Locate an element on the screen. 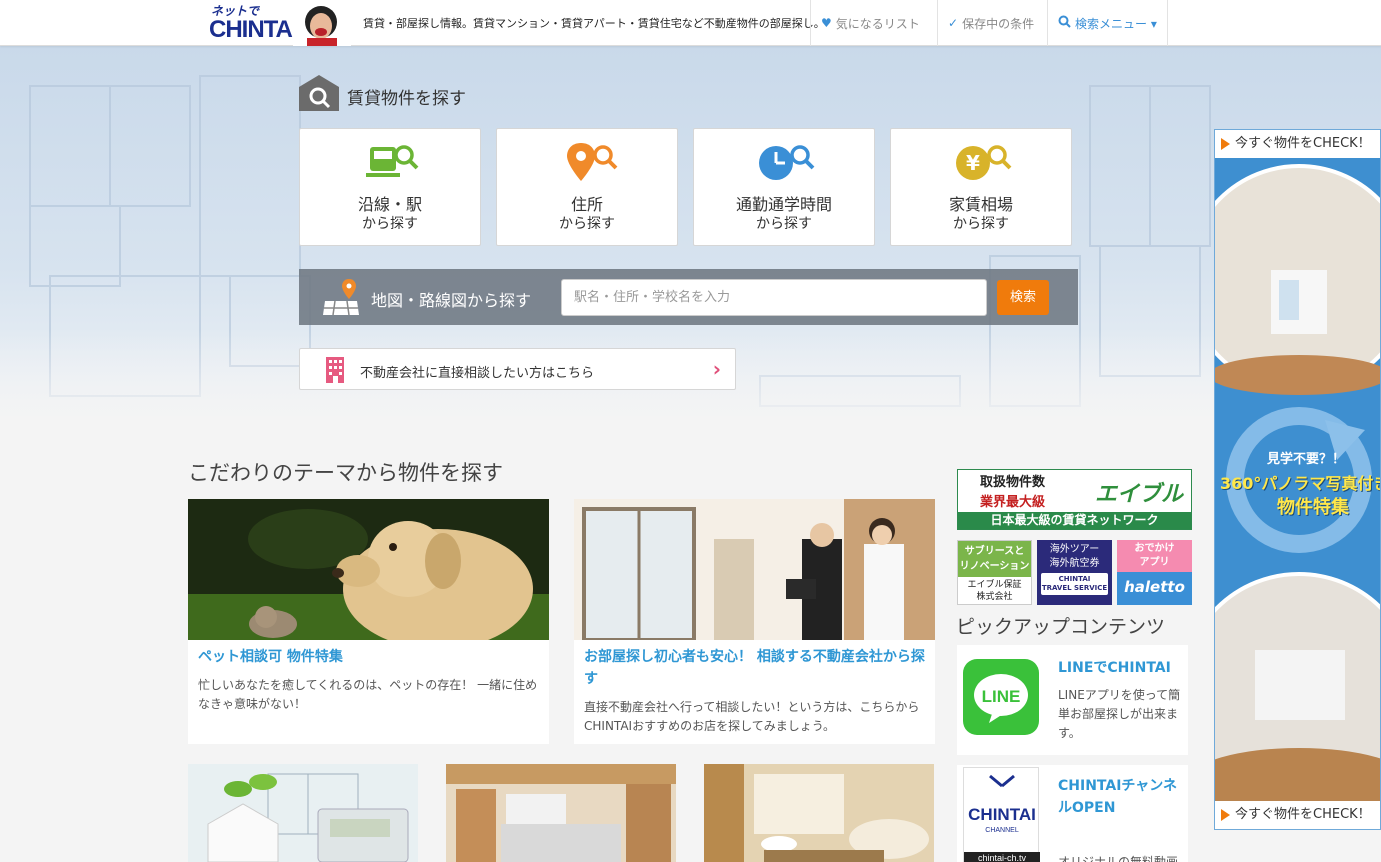 This screenshot has width=1381, height=862. building-icon is located at coordinates (335, 370).